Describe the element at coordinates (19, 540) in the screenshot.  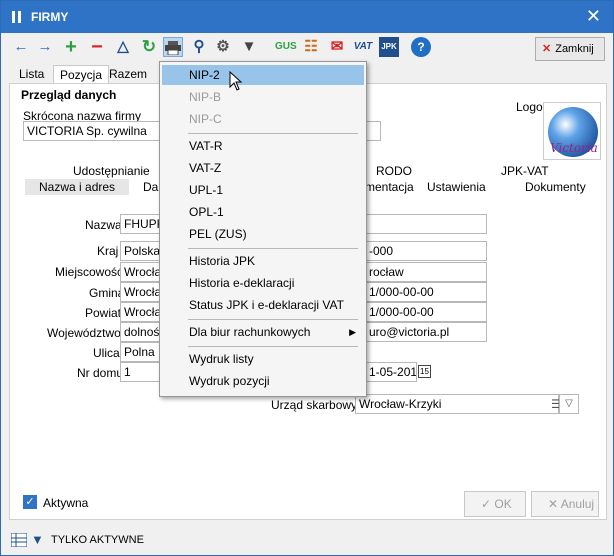
I see `grid-icon` at that location.